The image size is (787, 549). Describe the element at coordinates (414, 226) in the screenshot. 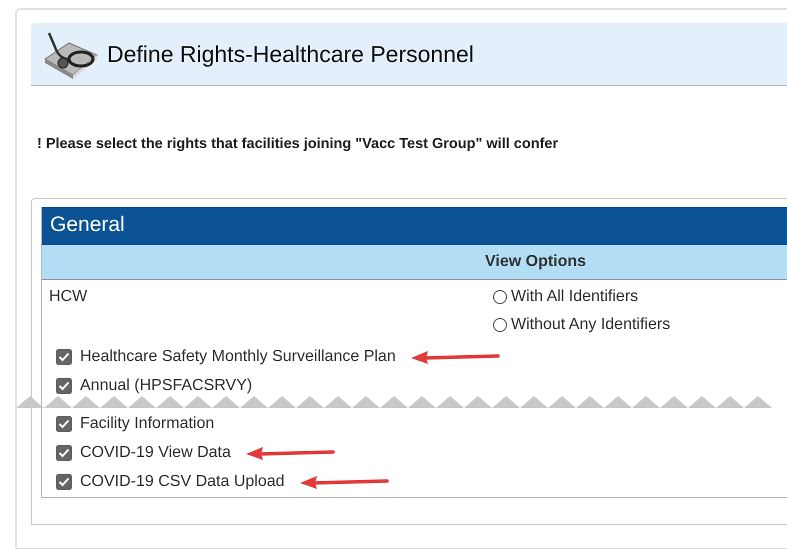

I see `section-title: General` at that location.